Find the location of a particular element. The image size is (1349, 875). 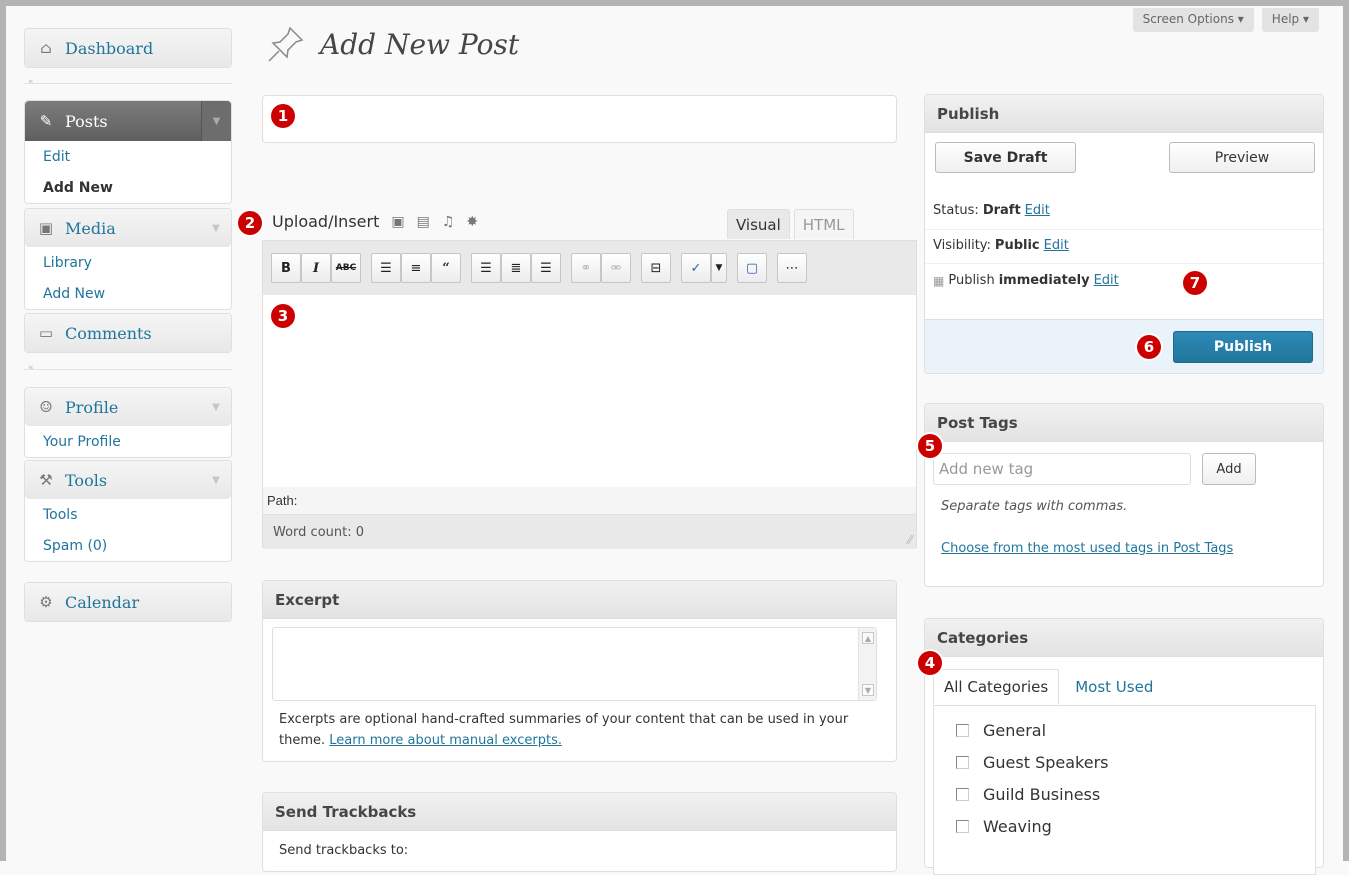

add-audio-icon: ♫ is located at coordinates (448, 222).